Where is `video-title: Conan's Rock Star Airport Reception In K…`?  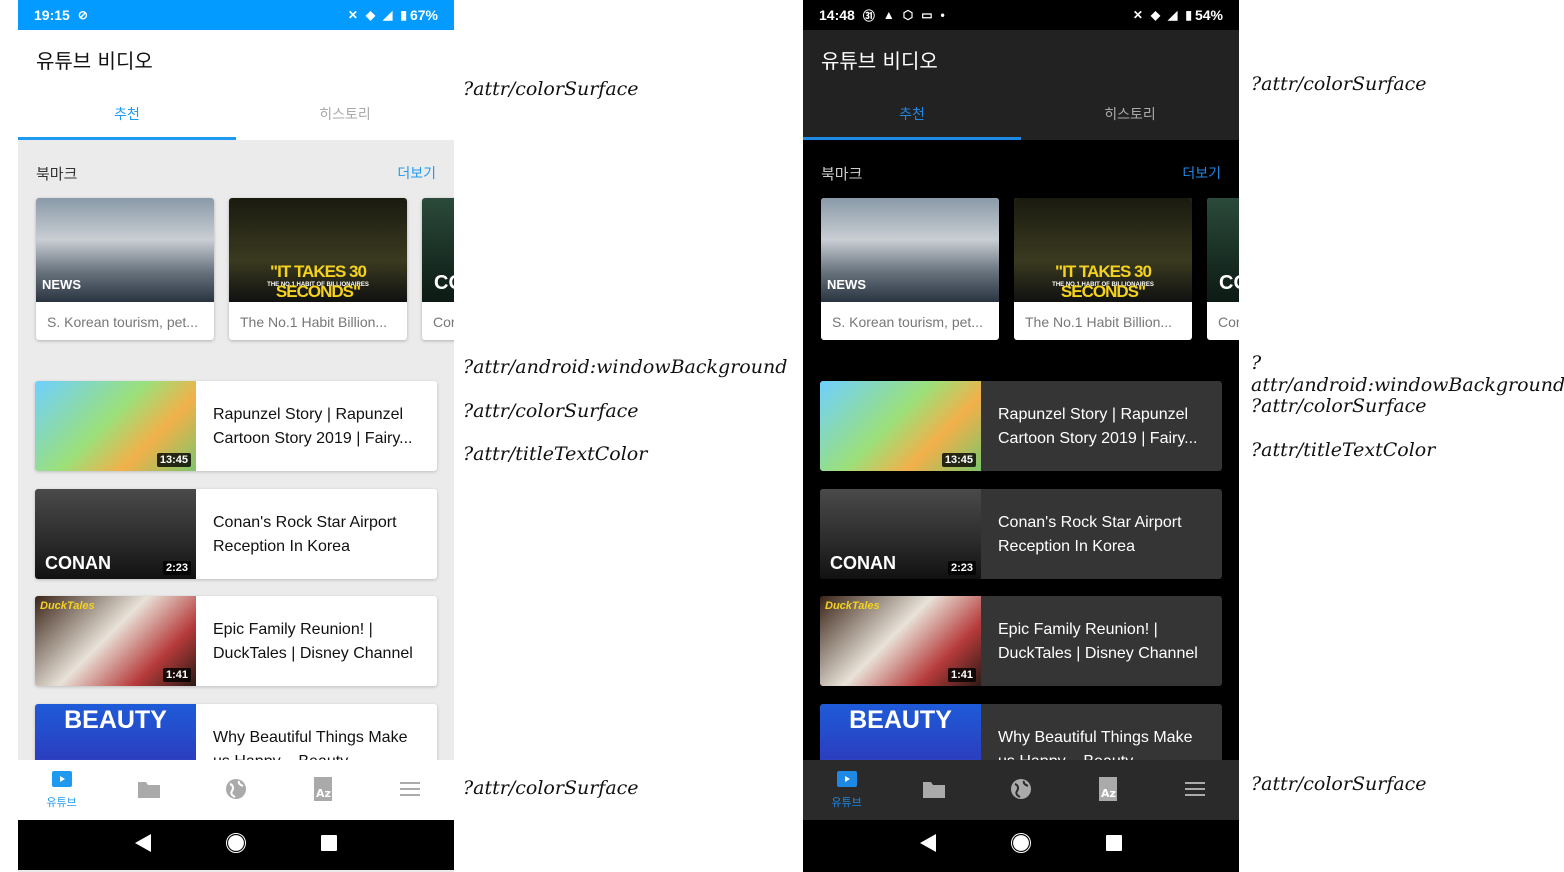 video-title: Conan's Rock Star Airport Reception In K… is located at coordinates (1101, 534).